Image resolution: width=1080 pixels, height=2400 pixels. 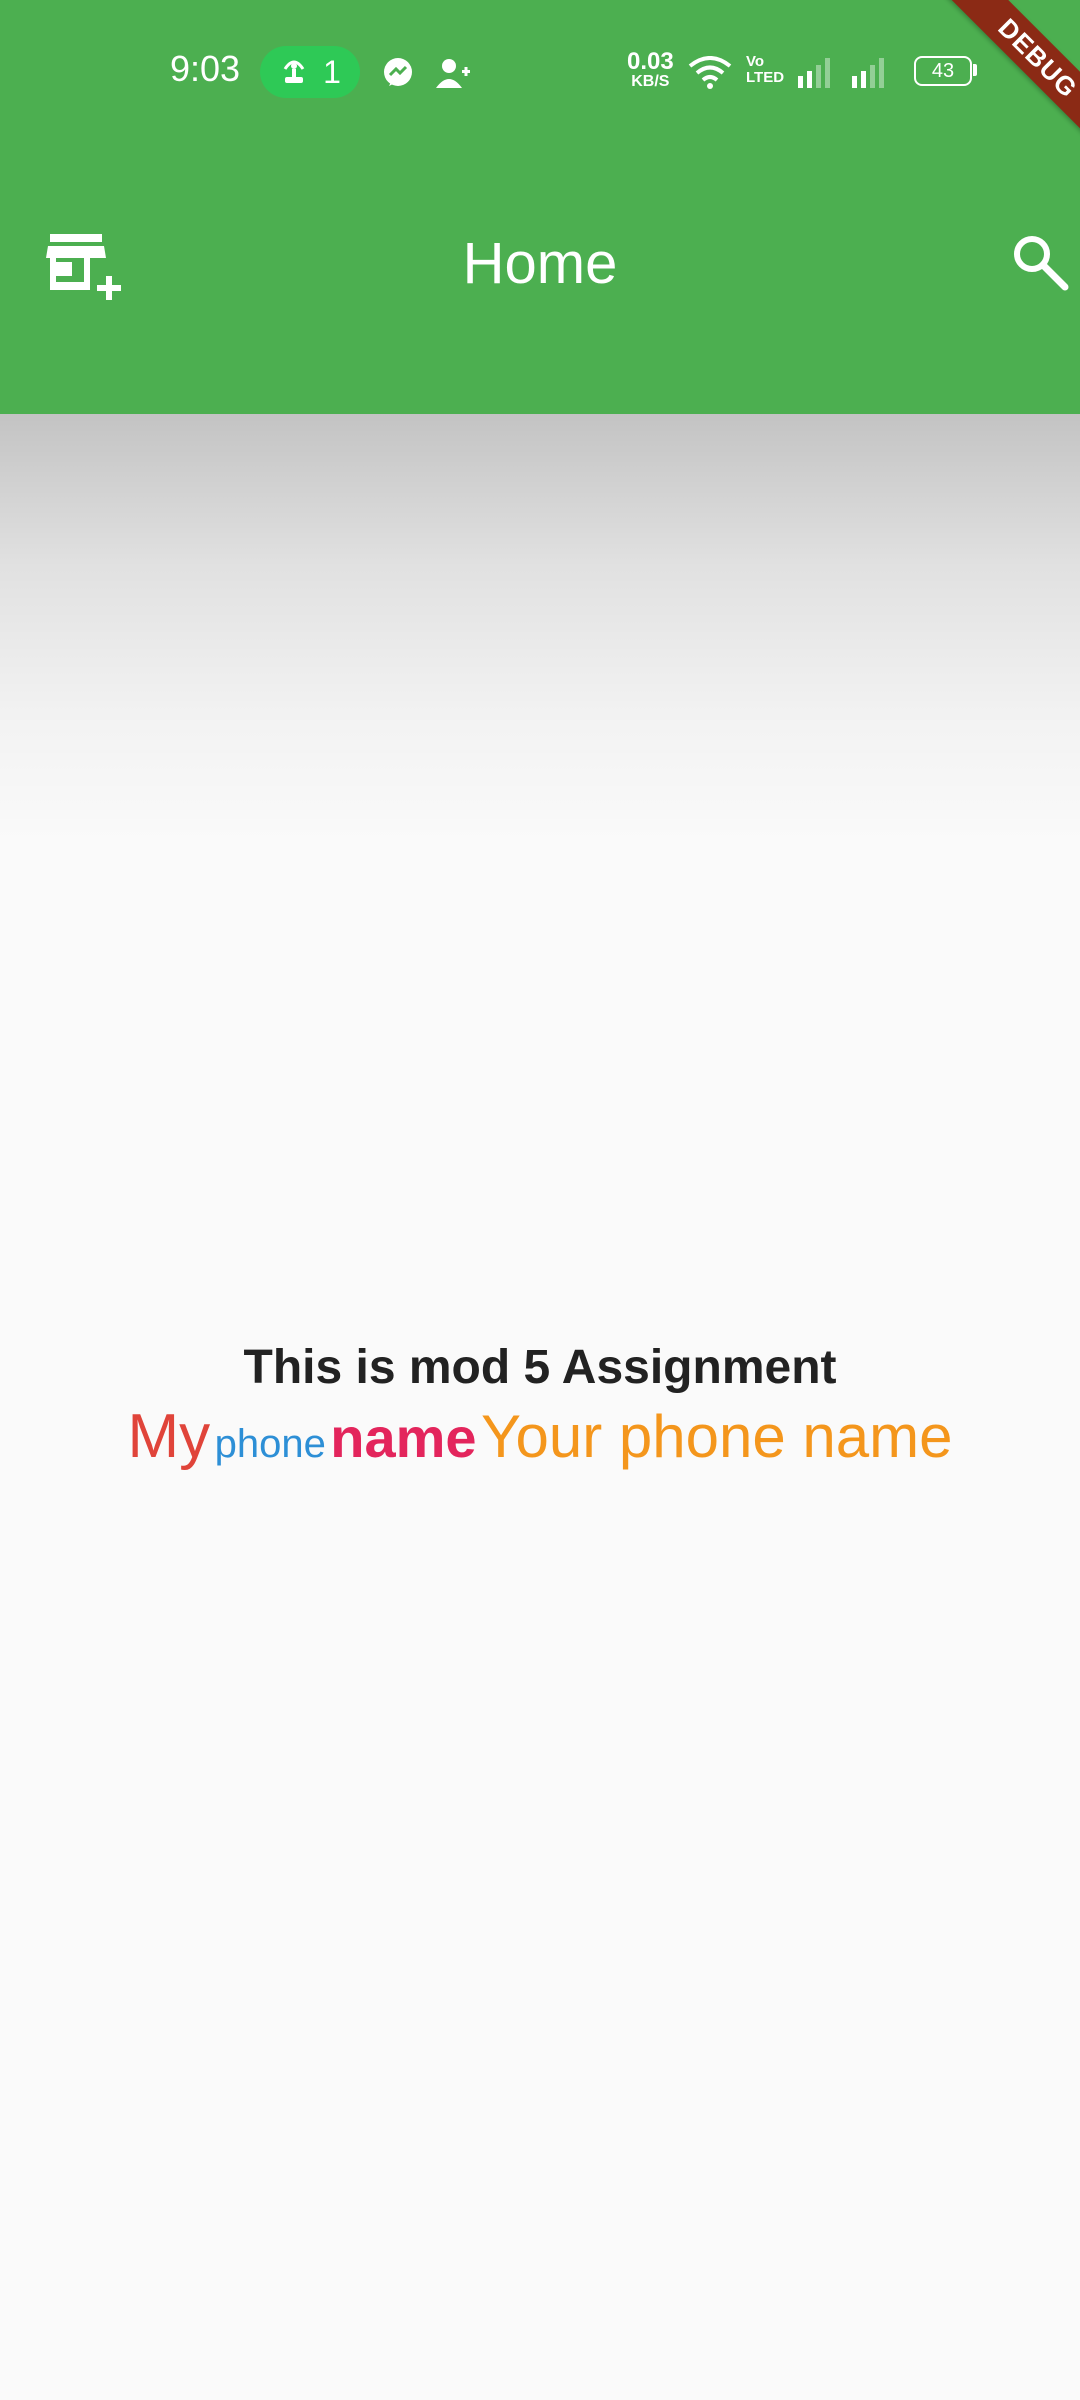 What do you see at coordinates (710, 72) in the screenshot?
I see `wifi-icon` at bounding box center [710, 72].